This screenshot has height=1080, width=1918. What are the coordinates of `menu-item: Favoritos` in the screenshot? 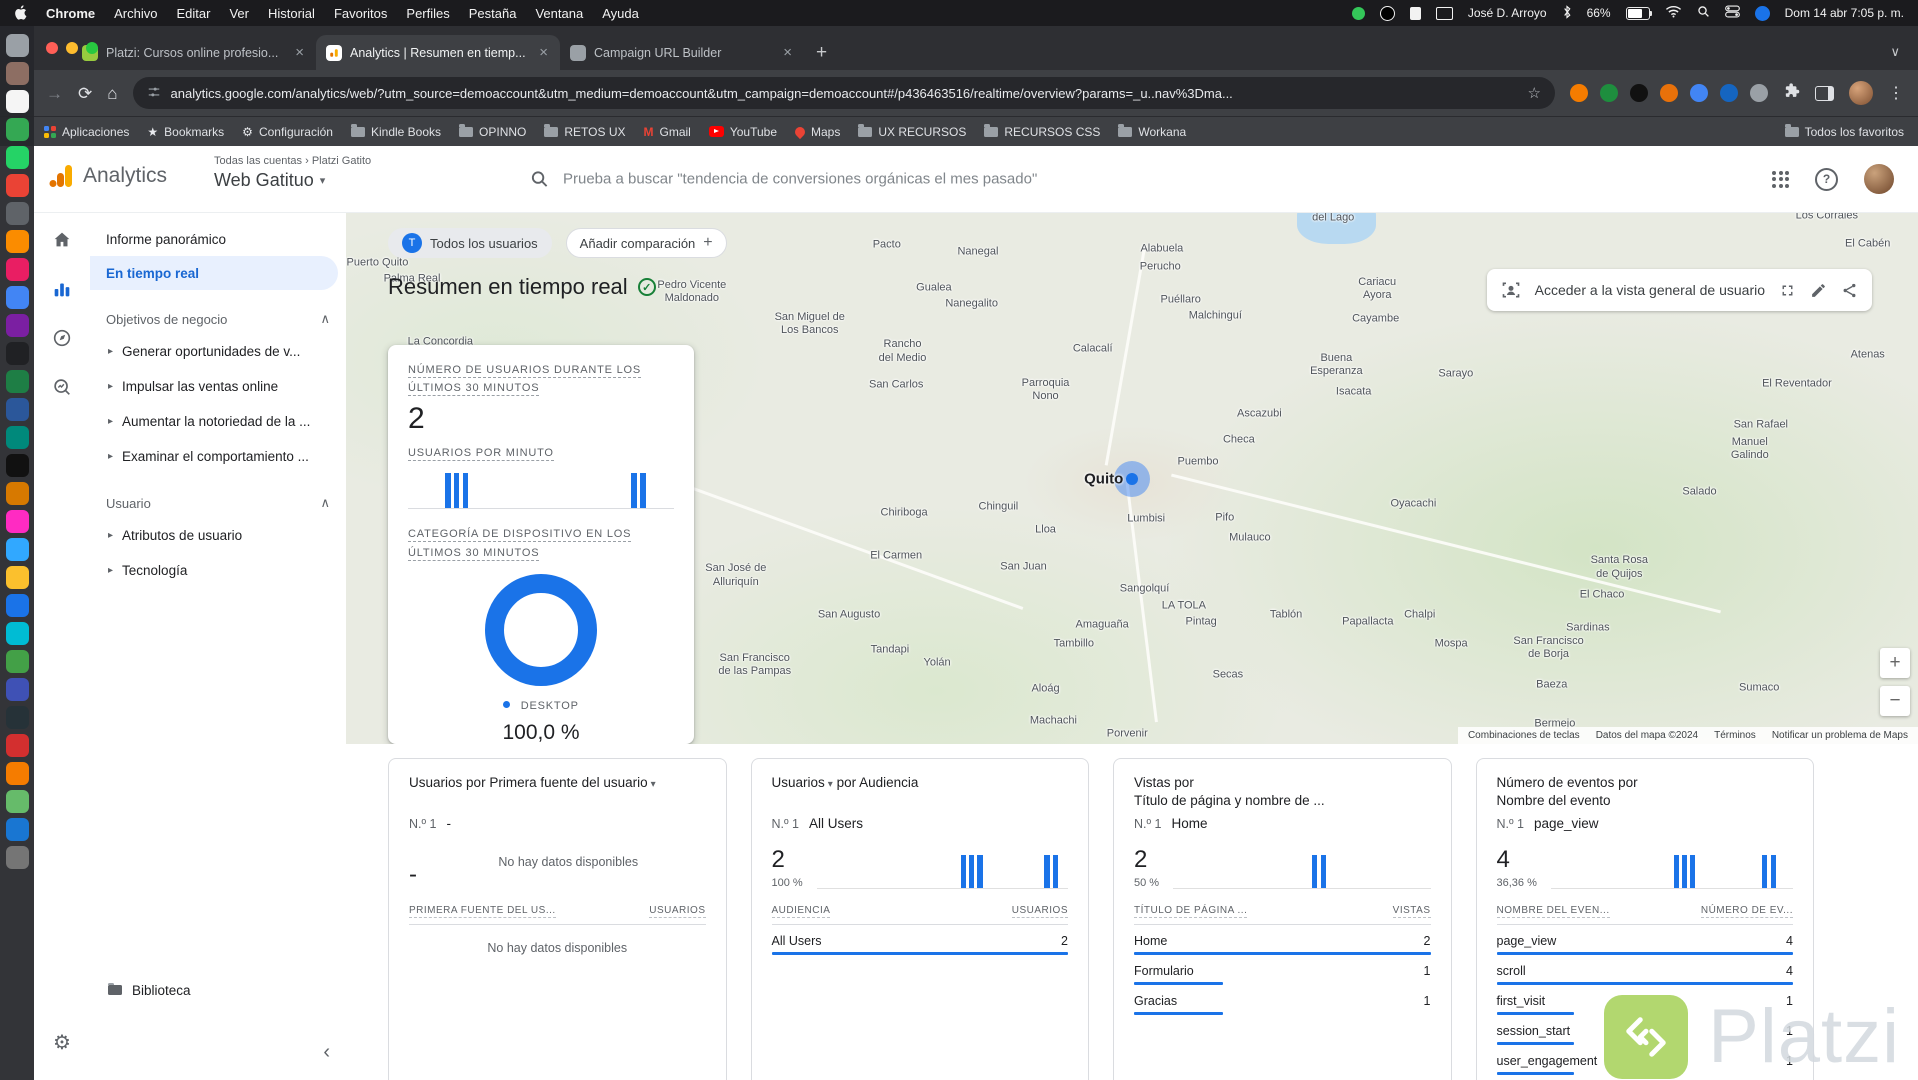 It's located at (360, 13).